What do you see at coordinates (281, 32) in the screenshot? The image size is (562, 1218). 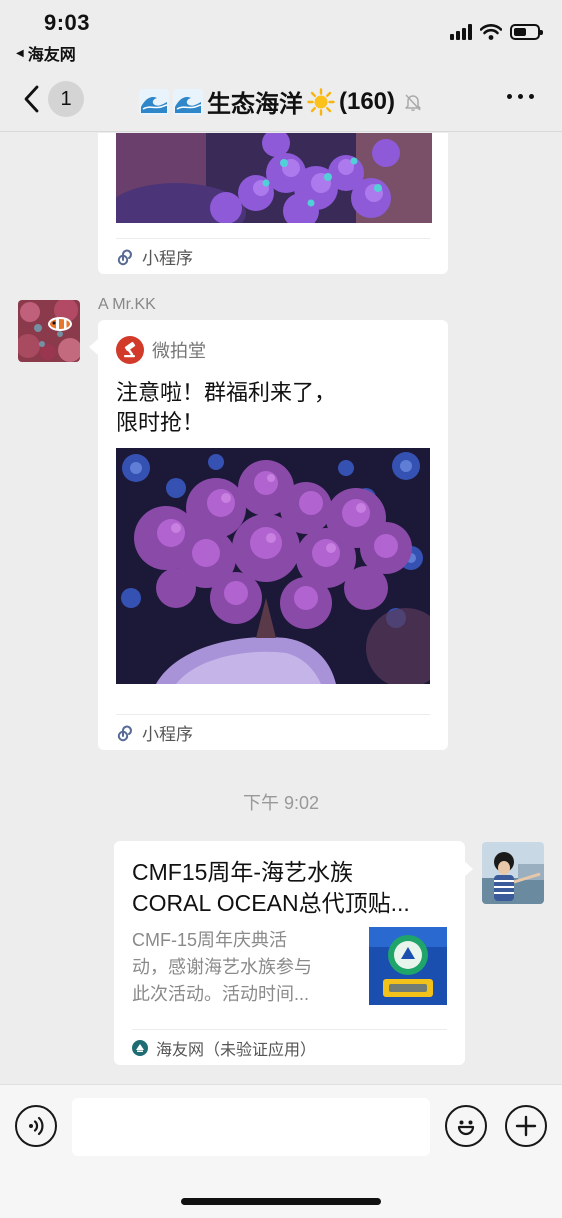 I see `status-bar: 9:03 ◀ 海友网` at bounding box center [281, 32].